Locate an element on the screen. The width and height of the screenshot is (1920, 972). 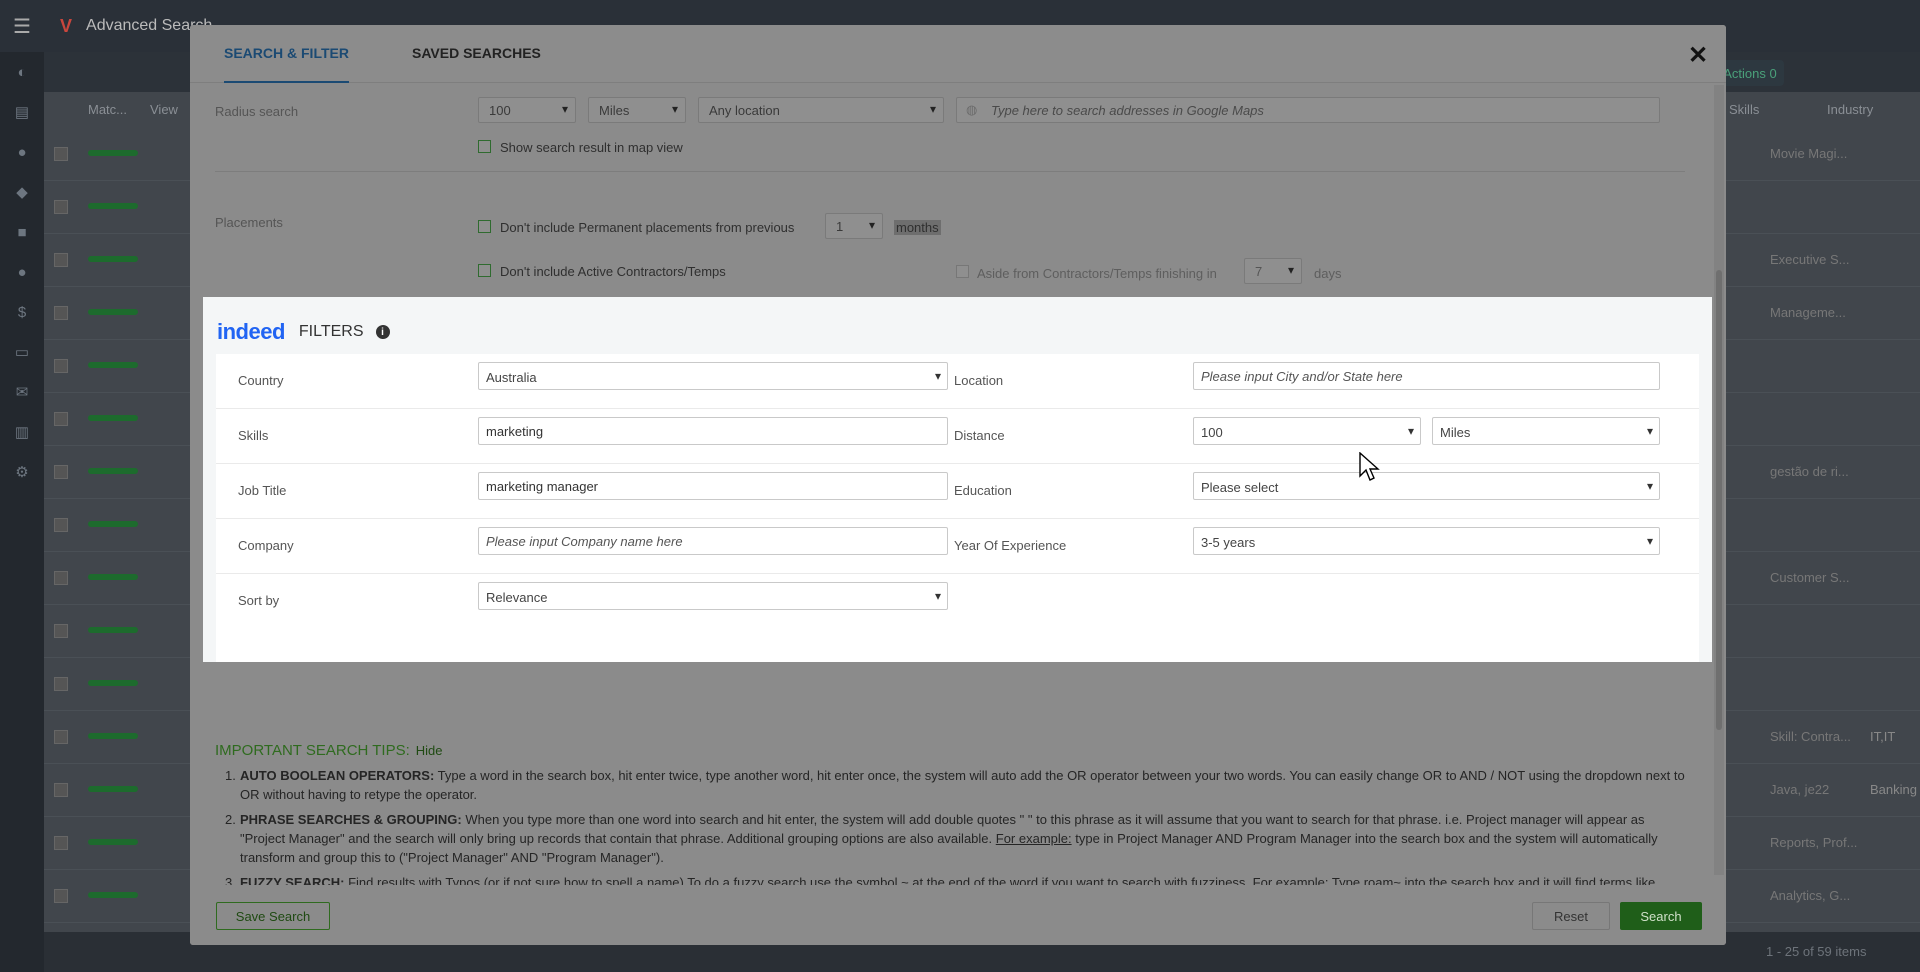
company-input: Please input Company name here is located at coordinates (713, 541).